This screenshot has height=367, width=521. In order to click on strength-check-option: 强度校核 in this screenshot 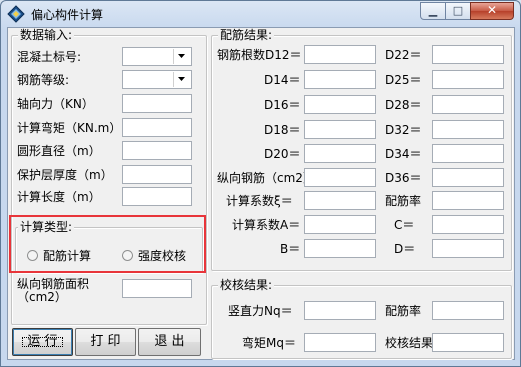, I will do `click(162, 256)`.